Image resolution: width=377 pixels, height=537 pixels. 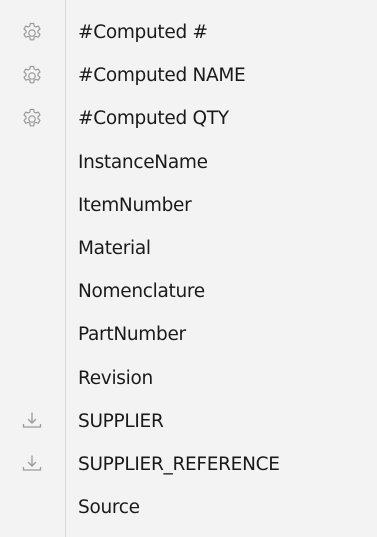 I want to click on property-row-computed-name: #Computed NAME, so click(x=188, y=75).